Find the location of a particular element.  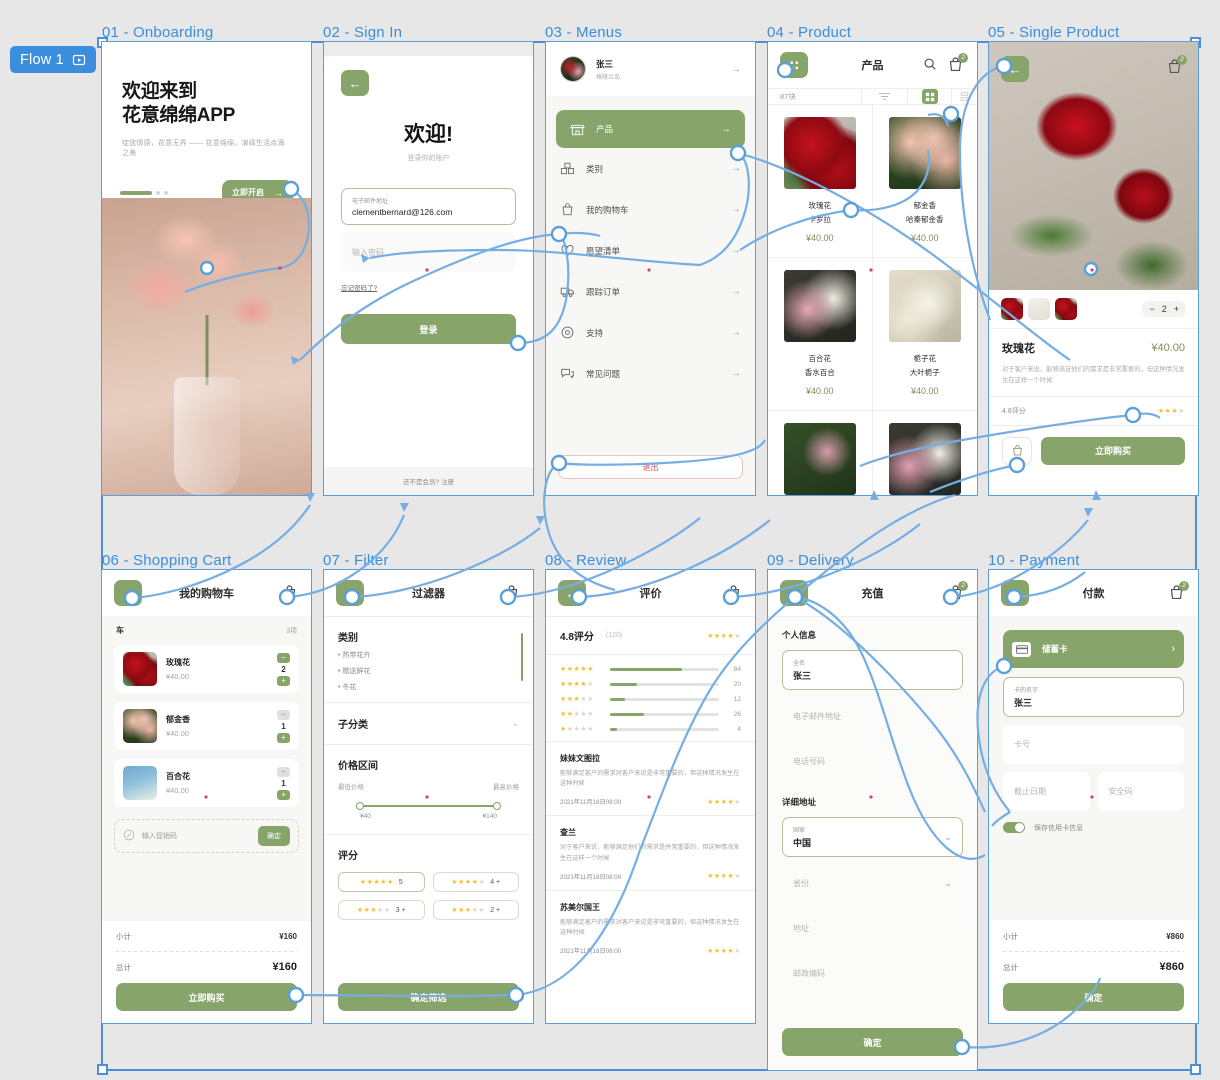

buy-now-button: 立即购买 is located at coordinates (1113, 450).